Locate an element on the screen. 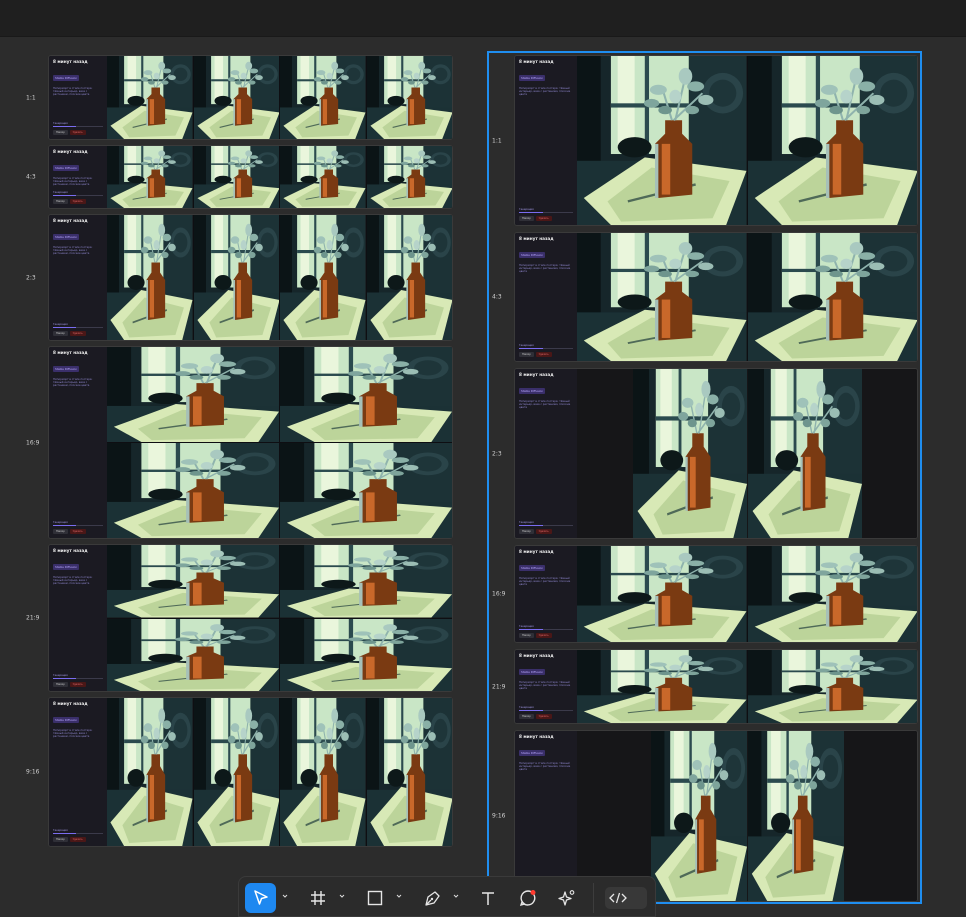  aspect-ratio-label: 2:3 is located at coordinates (31, 277).